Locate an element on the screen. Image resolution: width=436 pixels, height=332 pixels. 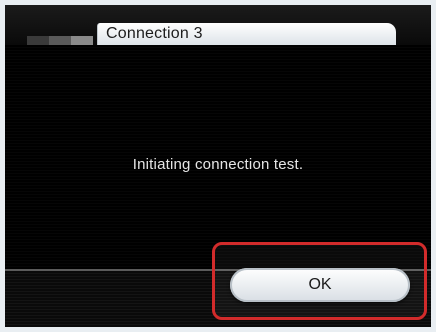
connection-tab: Connection 3 is located at coordinates (246, 34).